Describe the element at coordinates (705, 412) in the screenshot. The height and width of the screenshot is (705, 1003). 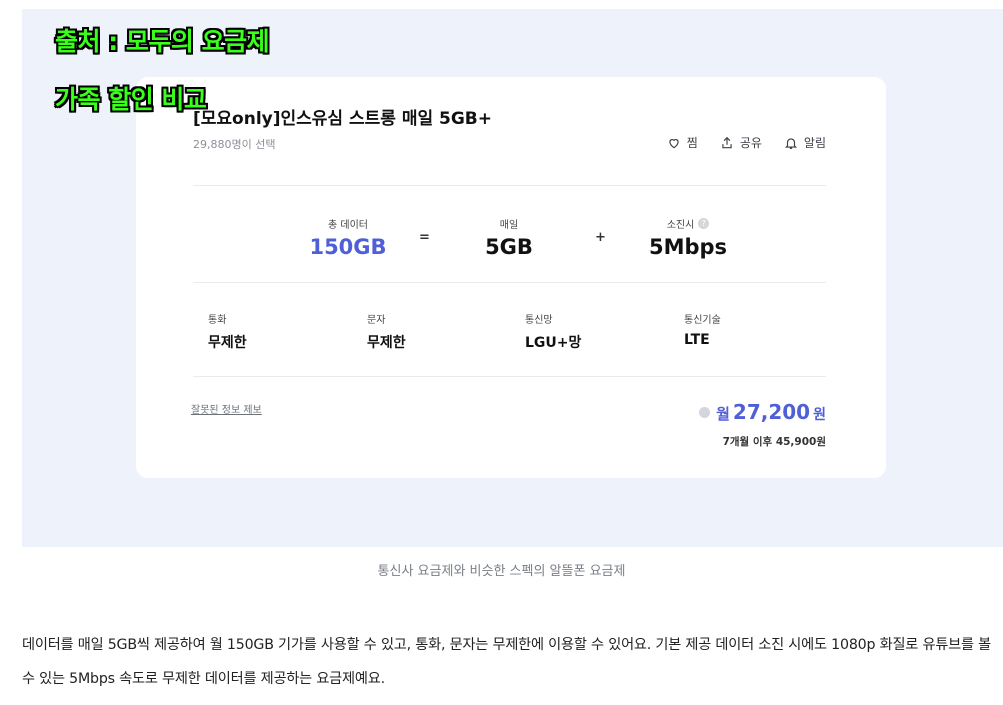
I see `price-info-icon` at that location.